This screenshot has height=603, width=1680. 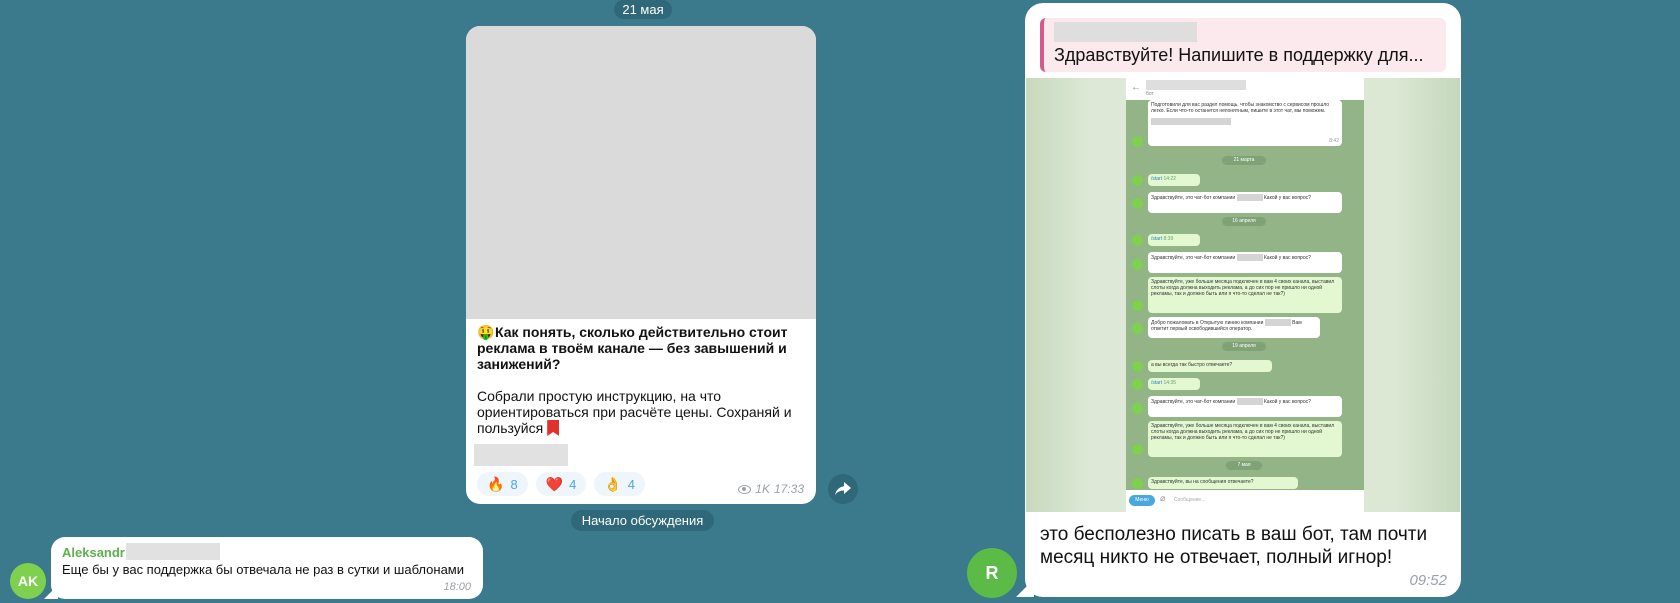 I want to click on money-face-emoji-icon: 🤑, so click(x=486, y=332).